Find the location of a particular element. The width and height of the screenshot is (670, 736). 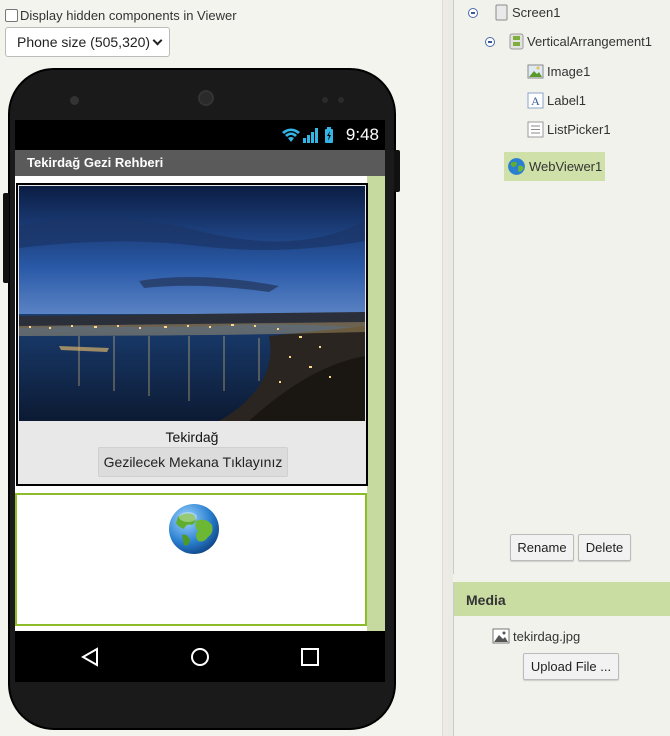

media-title: Media is located at coordinates (486, 600).